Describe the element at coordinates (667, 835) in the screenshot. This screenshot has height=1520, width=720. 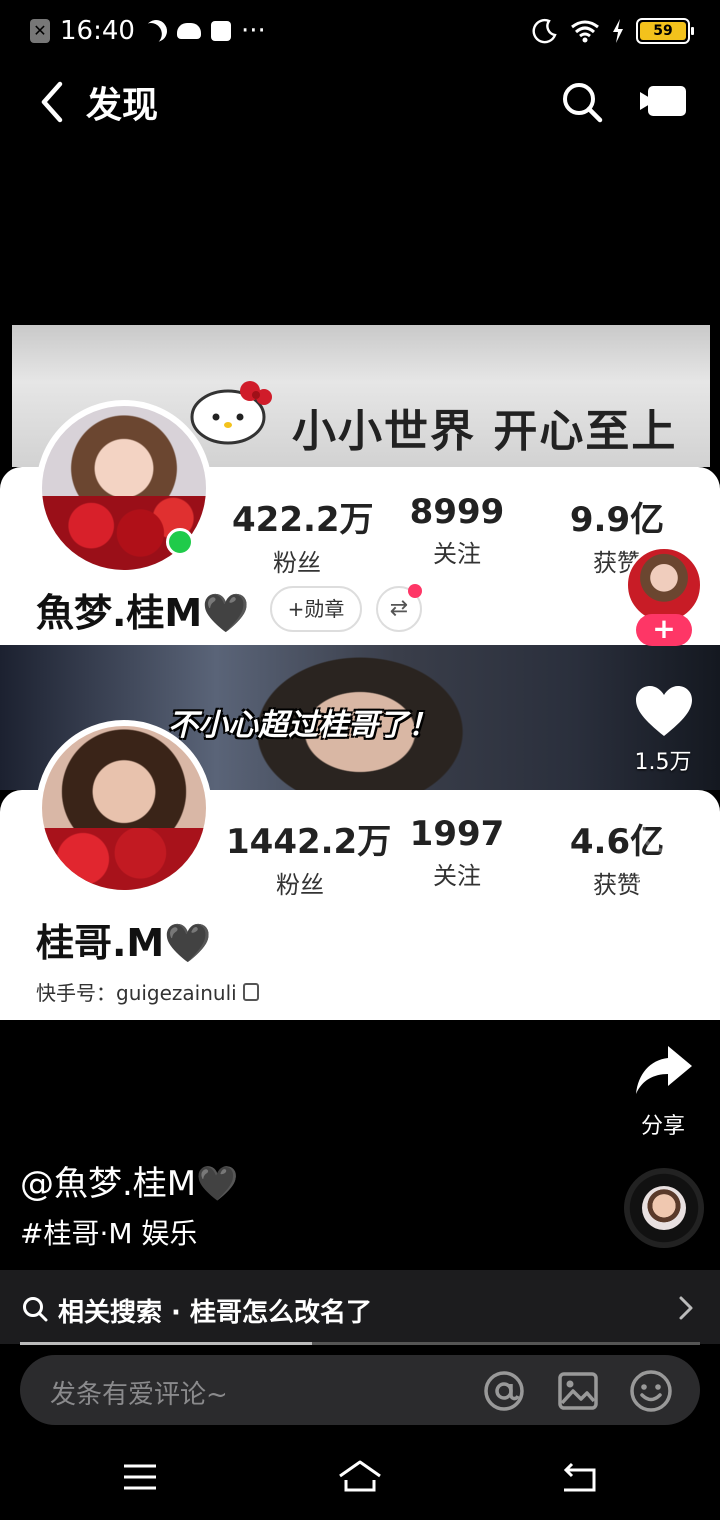
I see `comment-icon` at that location.